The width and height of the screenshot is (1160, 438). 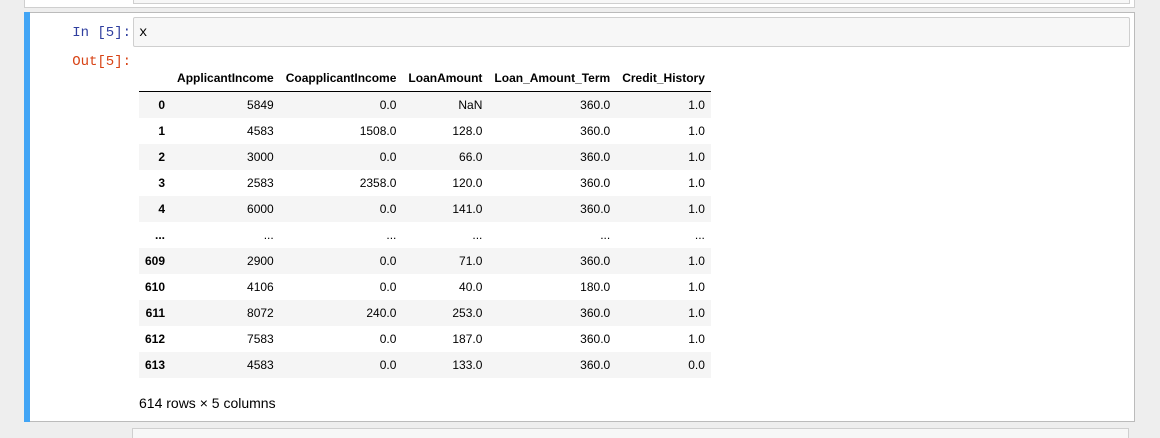 What do you see at coordinates (162, 183) in the screenshot?
I see `row-index: 3` at bounding box center [162, 183].